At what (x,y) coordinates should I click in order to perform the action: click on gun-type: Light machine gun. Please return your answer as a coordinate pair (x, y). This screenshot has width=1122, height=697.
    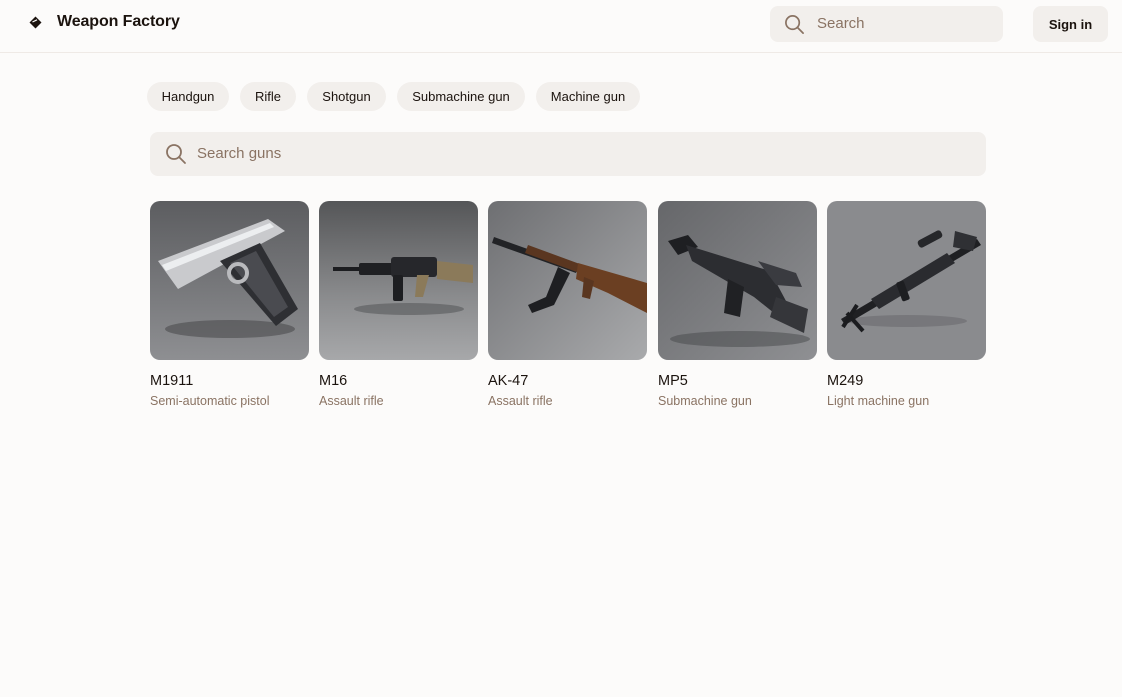
    Looking at the image, I should click on (878, 401).